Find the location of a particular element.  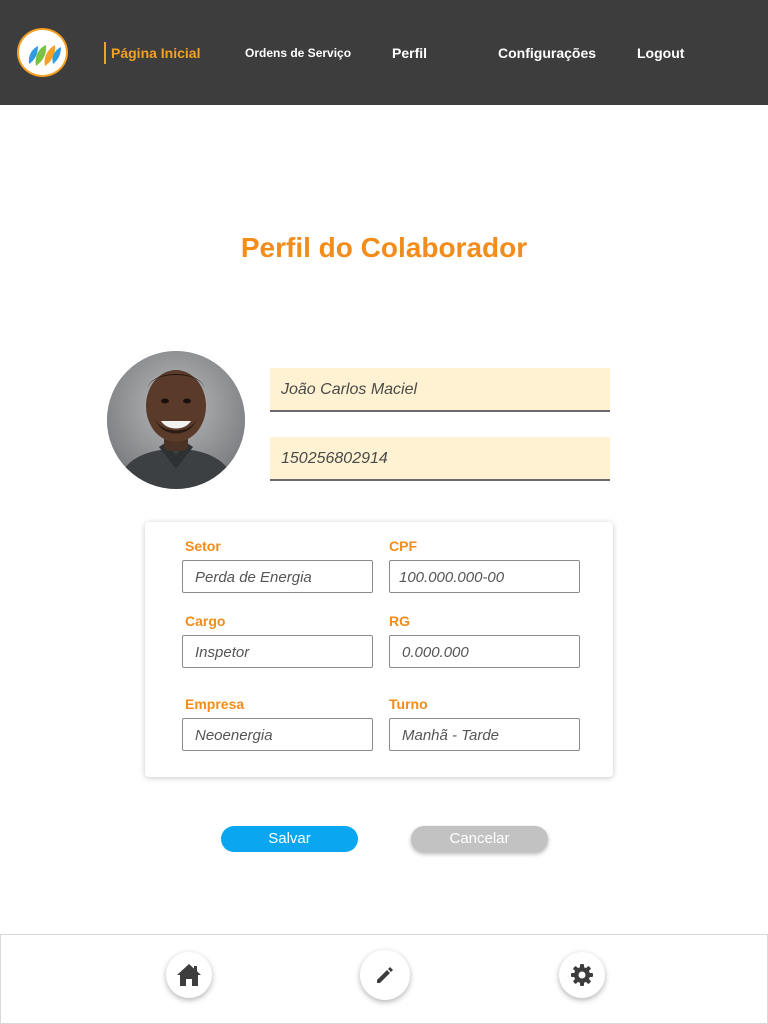

rg-input: 0.000.000 is located at coordinates (484, 651).